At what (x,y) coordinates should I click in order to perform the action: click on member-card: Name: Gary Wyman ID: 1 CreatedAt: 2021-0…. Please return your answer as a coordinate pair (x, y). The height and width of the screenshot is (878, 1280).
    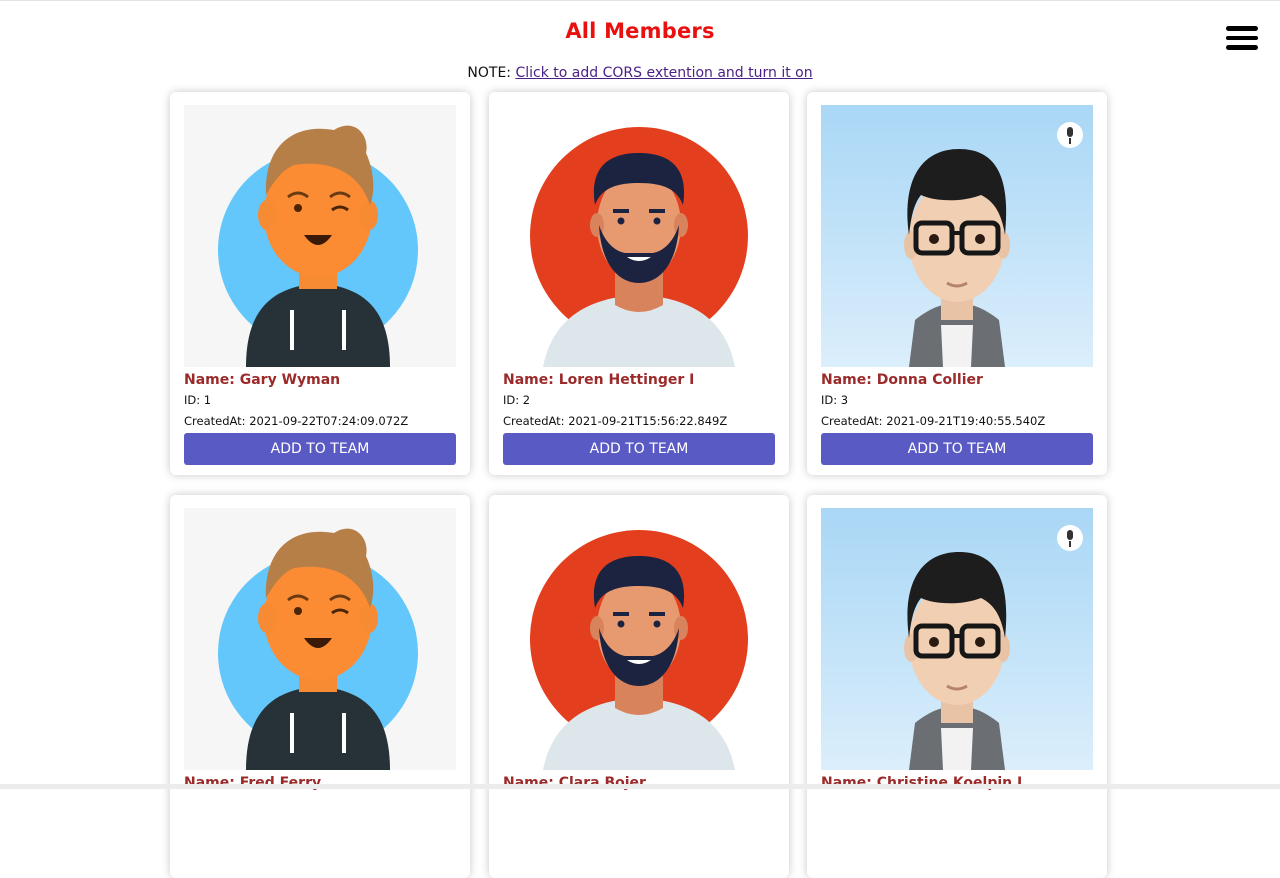
    Looking at the image, I should click on (320, 283).